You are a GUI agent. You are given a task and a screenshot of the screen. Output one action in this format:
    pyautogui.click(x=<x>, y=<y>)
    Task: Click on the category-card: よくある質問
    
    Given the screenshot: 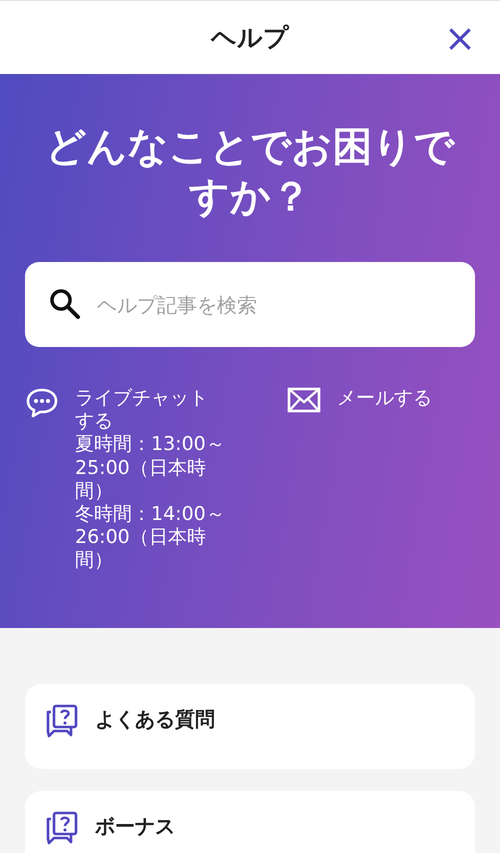 What is the action you would take?
    pyautogui.click(x=250, y=726)
    